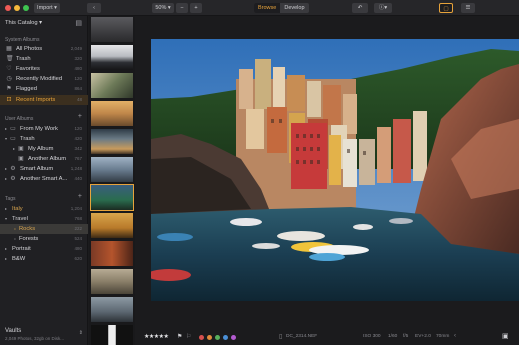 This screenshot has width=519, height=345. I want to click on thumbnail-selected, so click(112, 197).